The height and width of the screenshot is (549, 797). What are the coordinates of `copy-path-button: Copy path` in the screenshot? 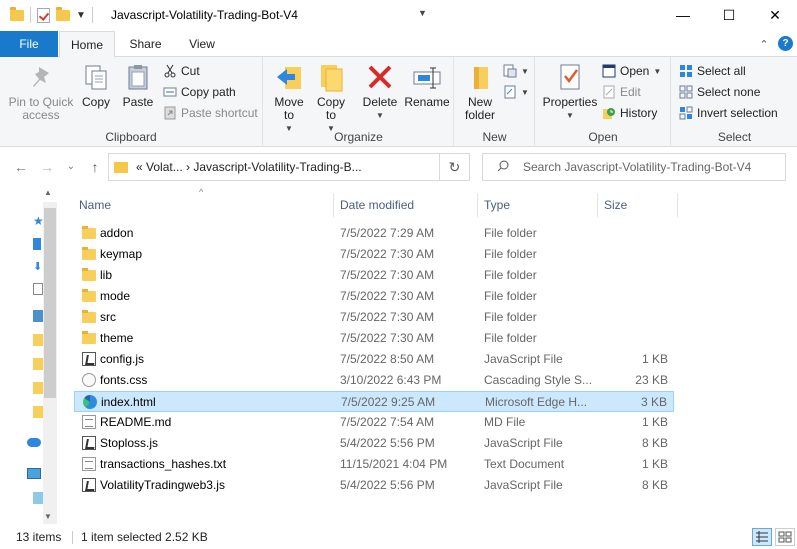 It's located at (199, 92).